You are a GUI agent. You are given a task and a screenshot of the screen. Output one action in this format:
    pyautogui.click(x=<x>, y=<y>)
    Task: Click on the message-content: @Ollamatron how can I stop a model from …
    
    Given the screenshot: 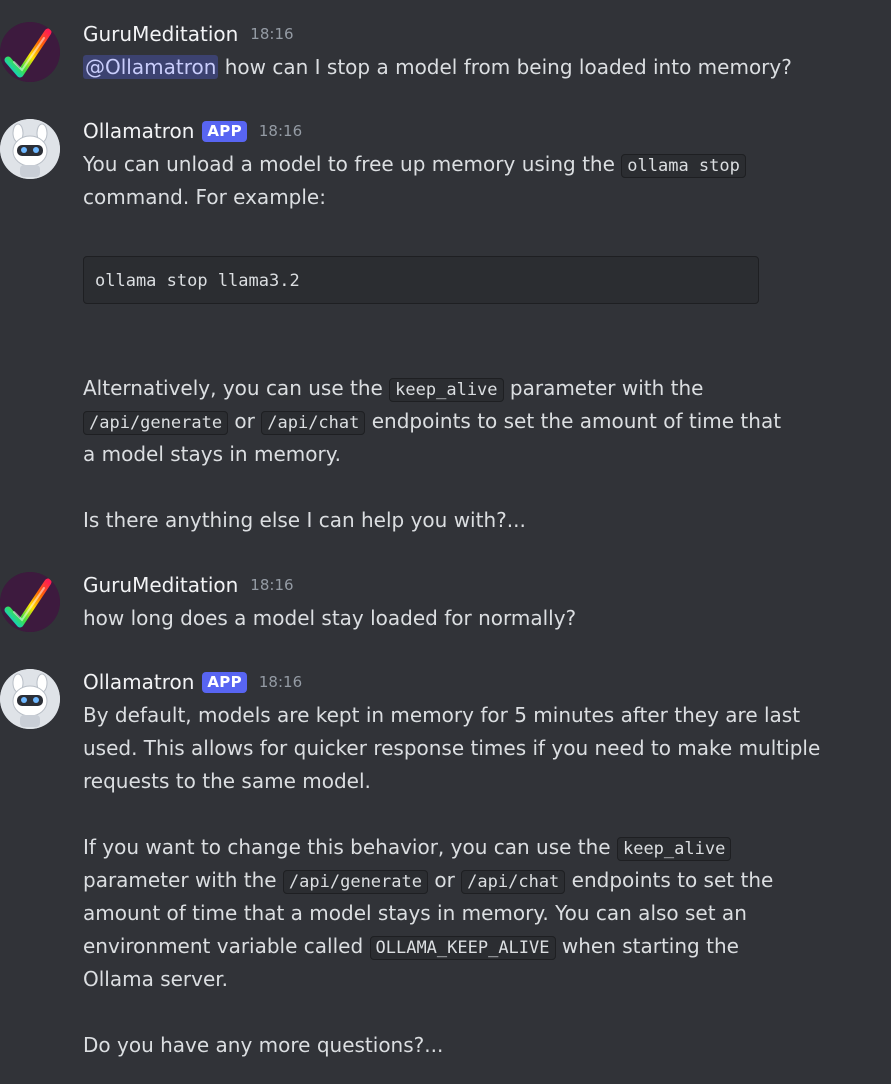 What is the action you would take?
    pyautogui.click(x=463, y=67)
    